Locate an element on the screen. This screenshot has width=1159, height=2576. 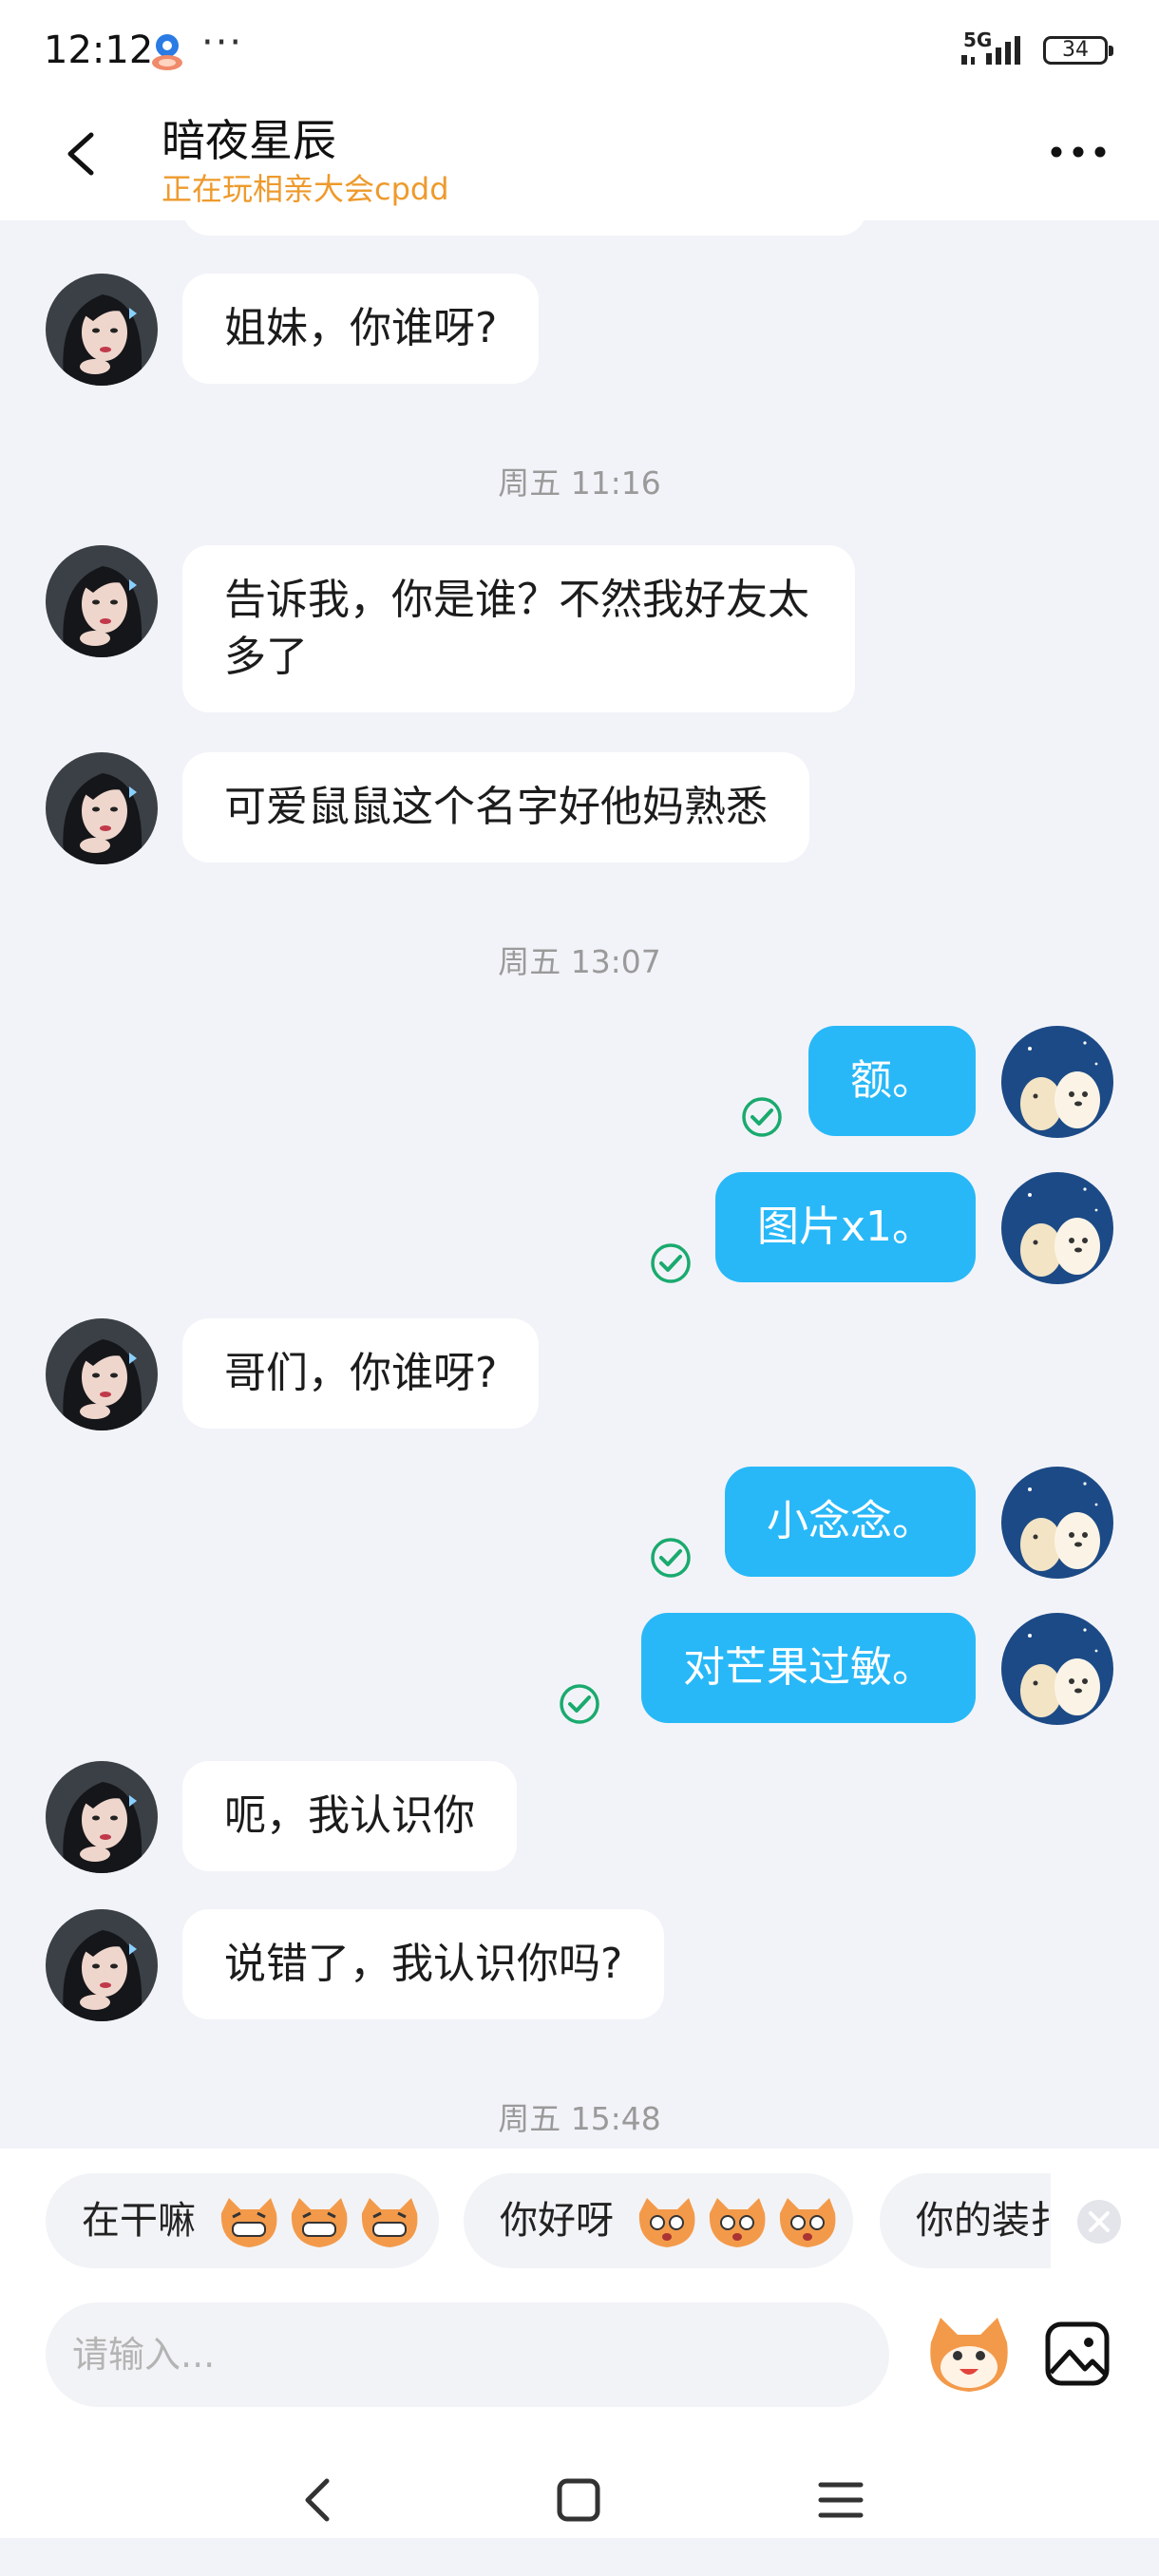
sticker-face-icon is located at coordinates (969, 2353).